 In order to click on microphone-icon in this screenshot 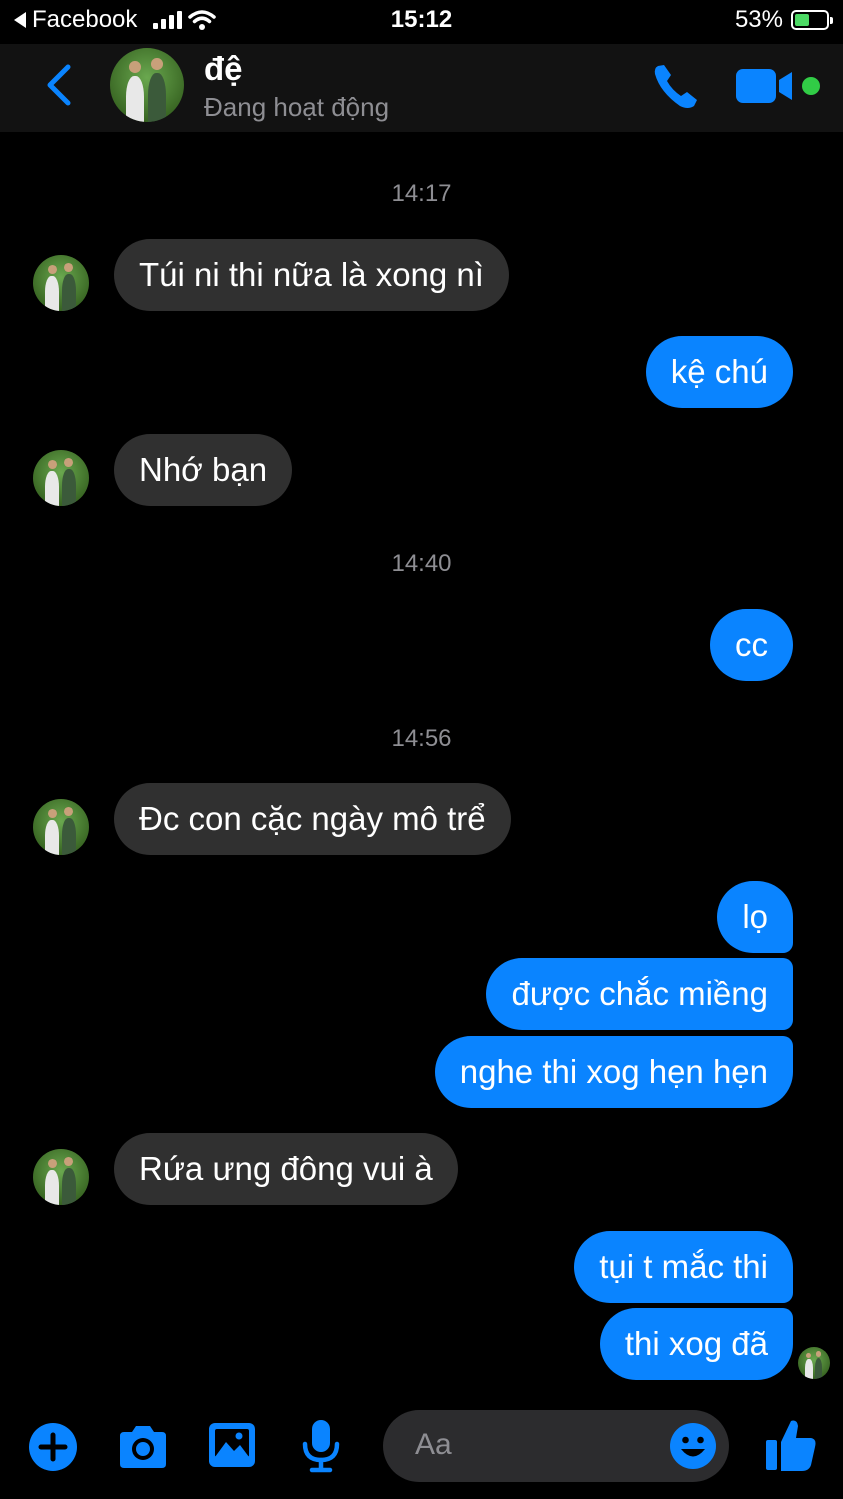, I will do `click(321, 1446)`.